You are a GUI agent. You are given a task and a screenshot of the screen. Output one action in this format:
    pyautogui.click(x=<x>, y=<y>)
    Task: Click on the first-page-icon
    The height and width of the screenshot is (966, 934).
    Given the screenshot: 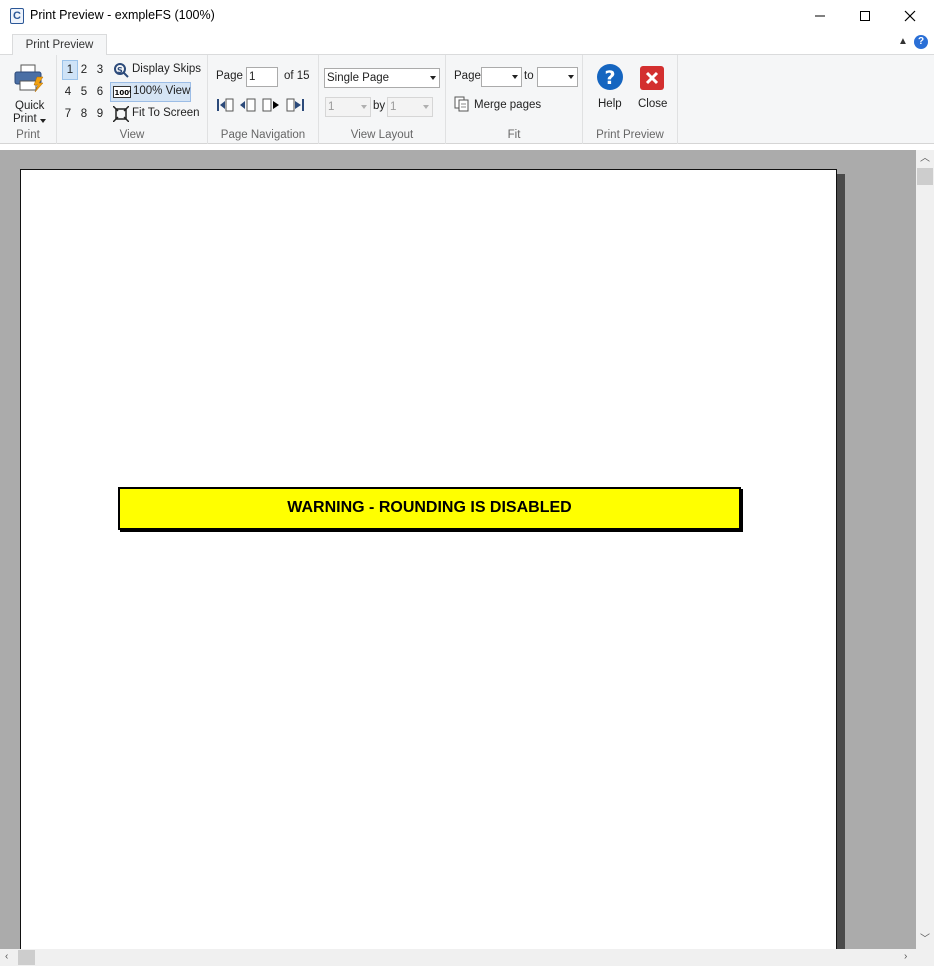 What is the action you would take?
    pyautogui.click(x=225, y=105)
    